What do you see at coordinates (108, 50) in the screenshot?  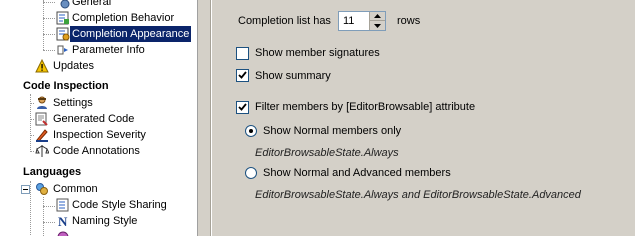 I see `tree-item-label: Parameter Info` at bounding box center [108, 50].